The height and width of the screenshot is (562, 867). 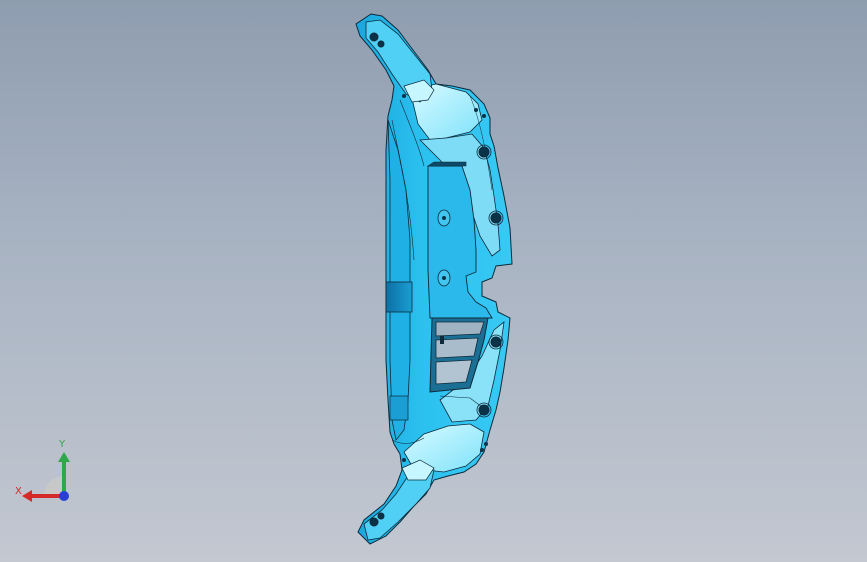 What do you see at coordinates (442, 340) in the screenshot?
I see `vent-tab` at bounding box center [442, 340].